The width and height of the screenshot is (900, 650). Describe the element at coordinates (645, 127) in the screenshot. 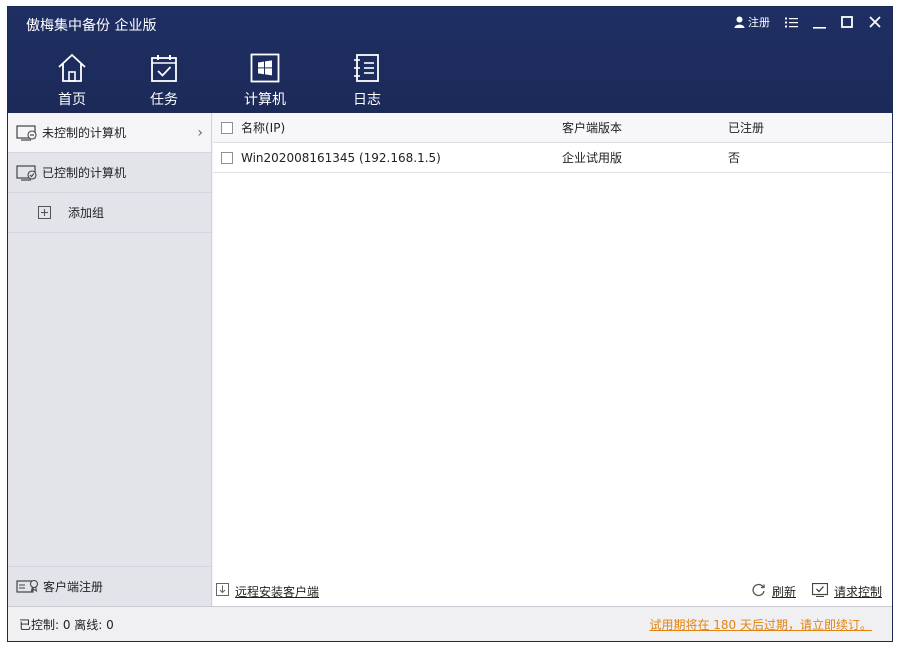

I see `column-header-version: 客户端版本` at that location.